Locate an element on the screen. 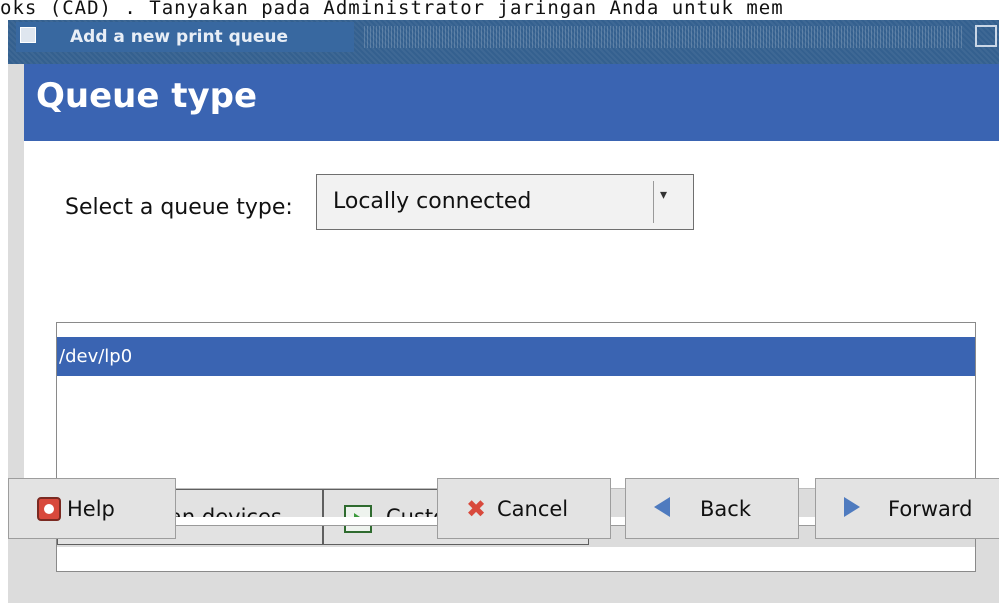 The image size is (999, 603). page-header: Queue type is located at coordinates (511, 102).